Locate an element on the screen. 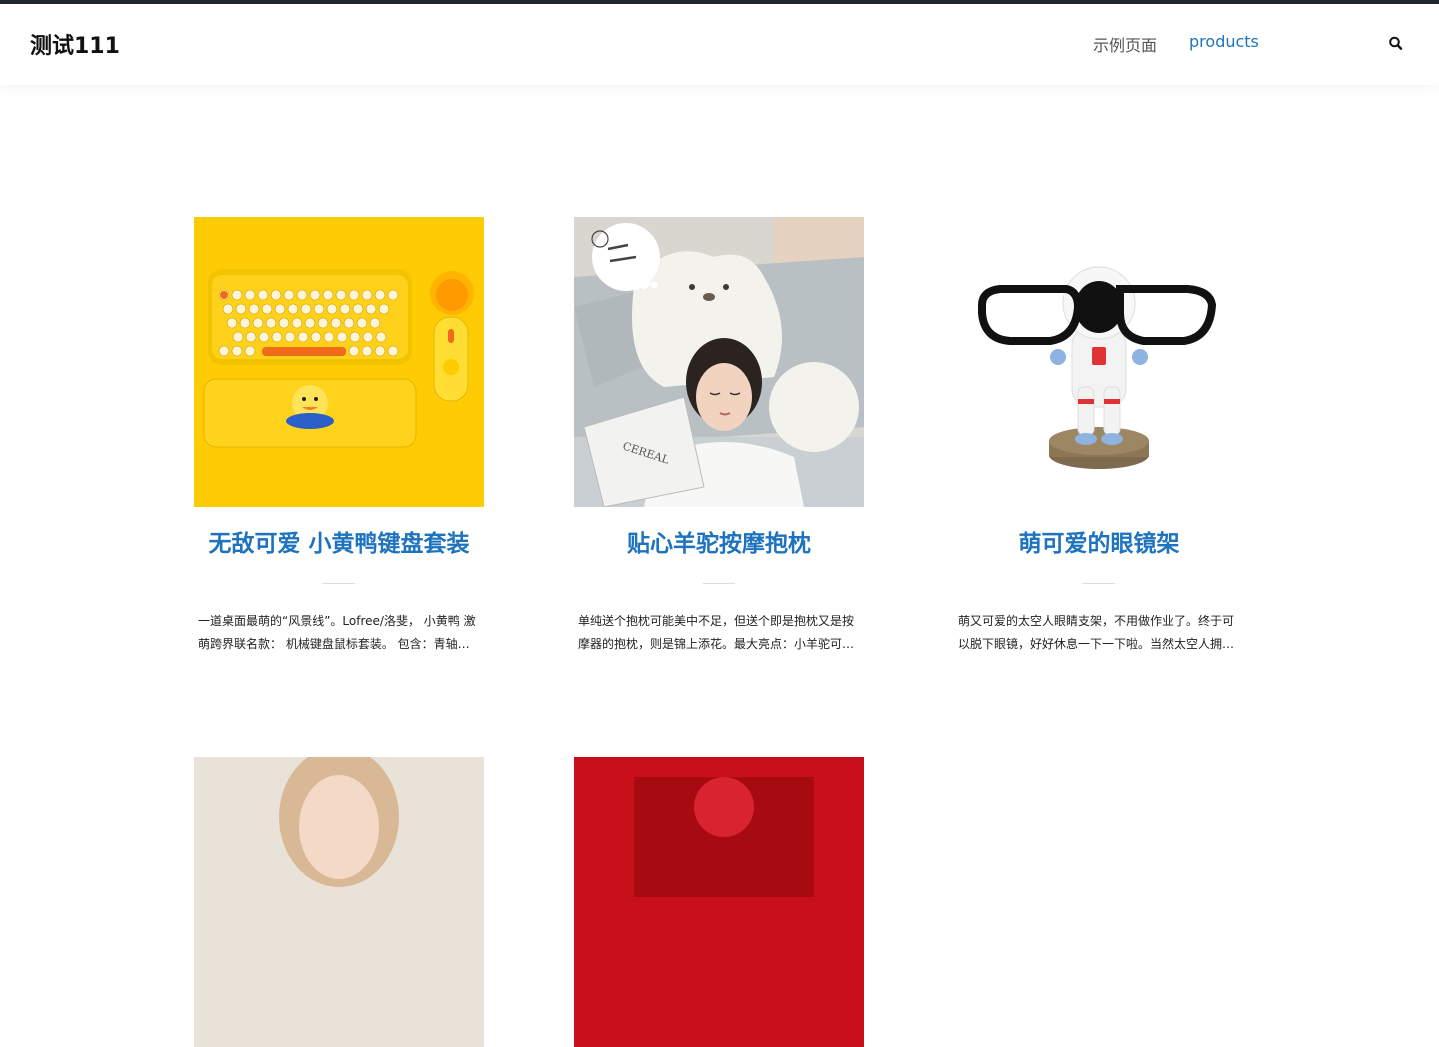 Image resolution: width=1439 pixels, height=1047 pixels. search-icon is located at coordinates (1396, 43).